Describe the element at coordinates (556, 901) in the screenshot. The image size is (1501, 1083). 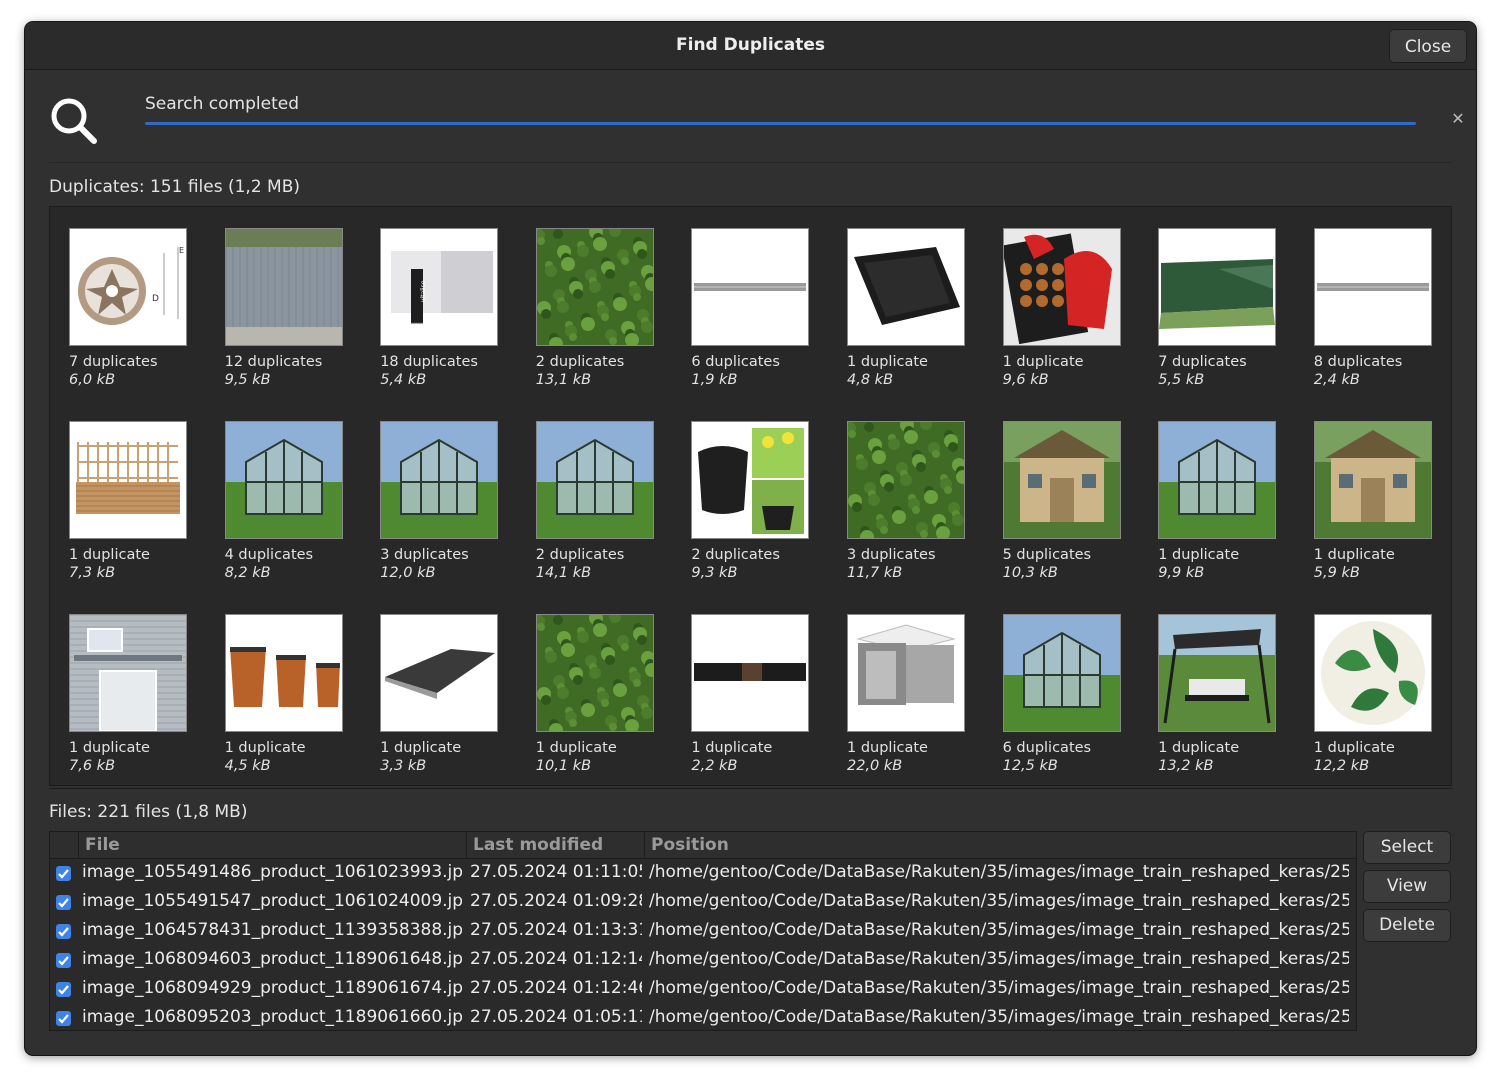
I see `cell-modified: 27.05.2024 01:09:28` at that location.